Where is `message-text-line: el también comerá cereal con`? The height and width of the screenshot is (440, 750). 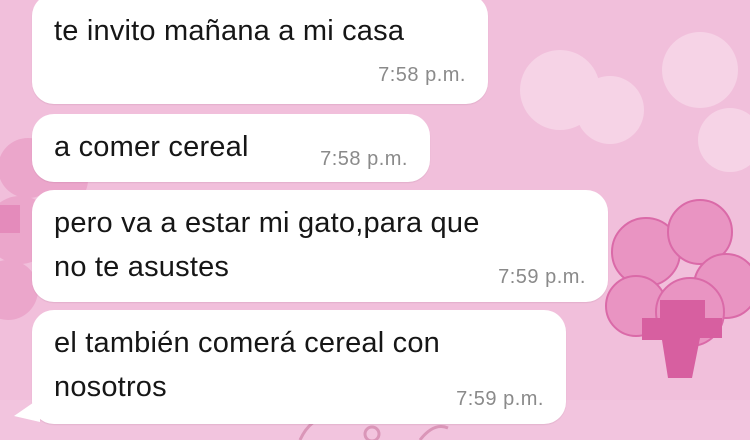
message-text-line: el también comerá cereal con is located at coordinates (247, 343).